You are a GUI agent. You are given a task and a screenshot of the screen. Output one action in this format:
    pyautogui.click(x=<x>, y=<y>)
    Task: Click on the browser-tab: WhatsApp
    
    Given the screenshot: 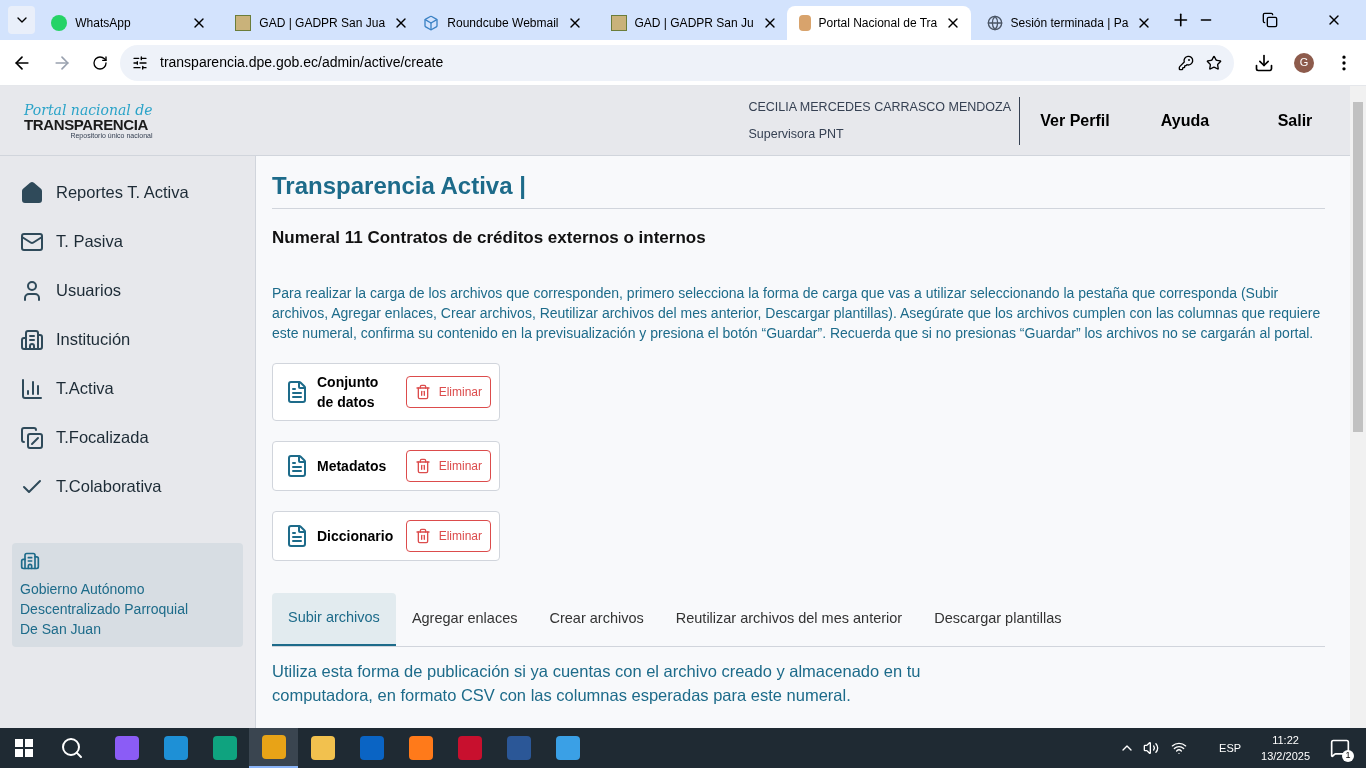 What is the action you would take?
    pyautogui.click(x=129, y=23)
    